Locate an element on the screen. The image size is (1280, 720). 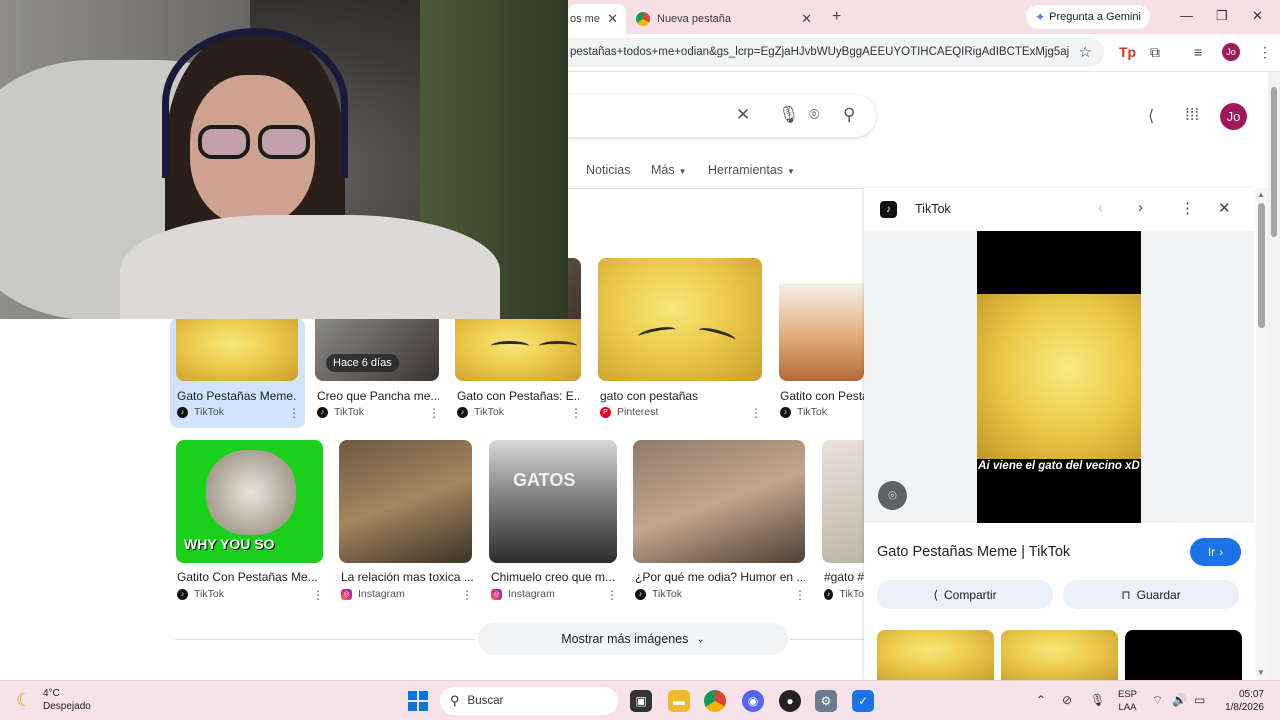
menu-kebab-icon: ⋮ is located at coordinates (1265, 52).